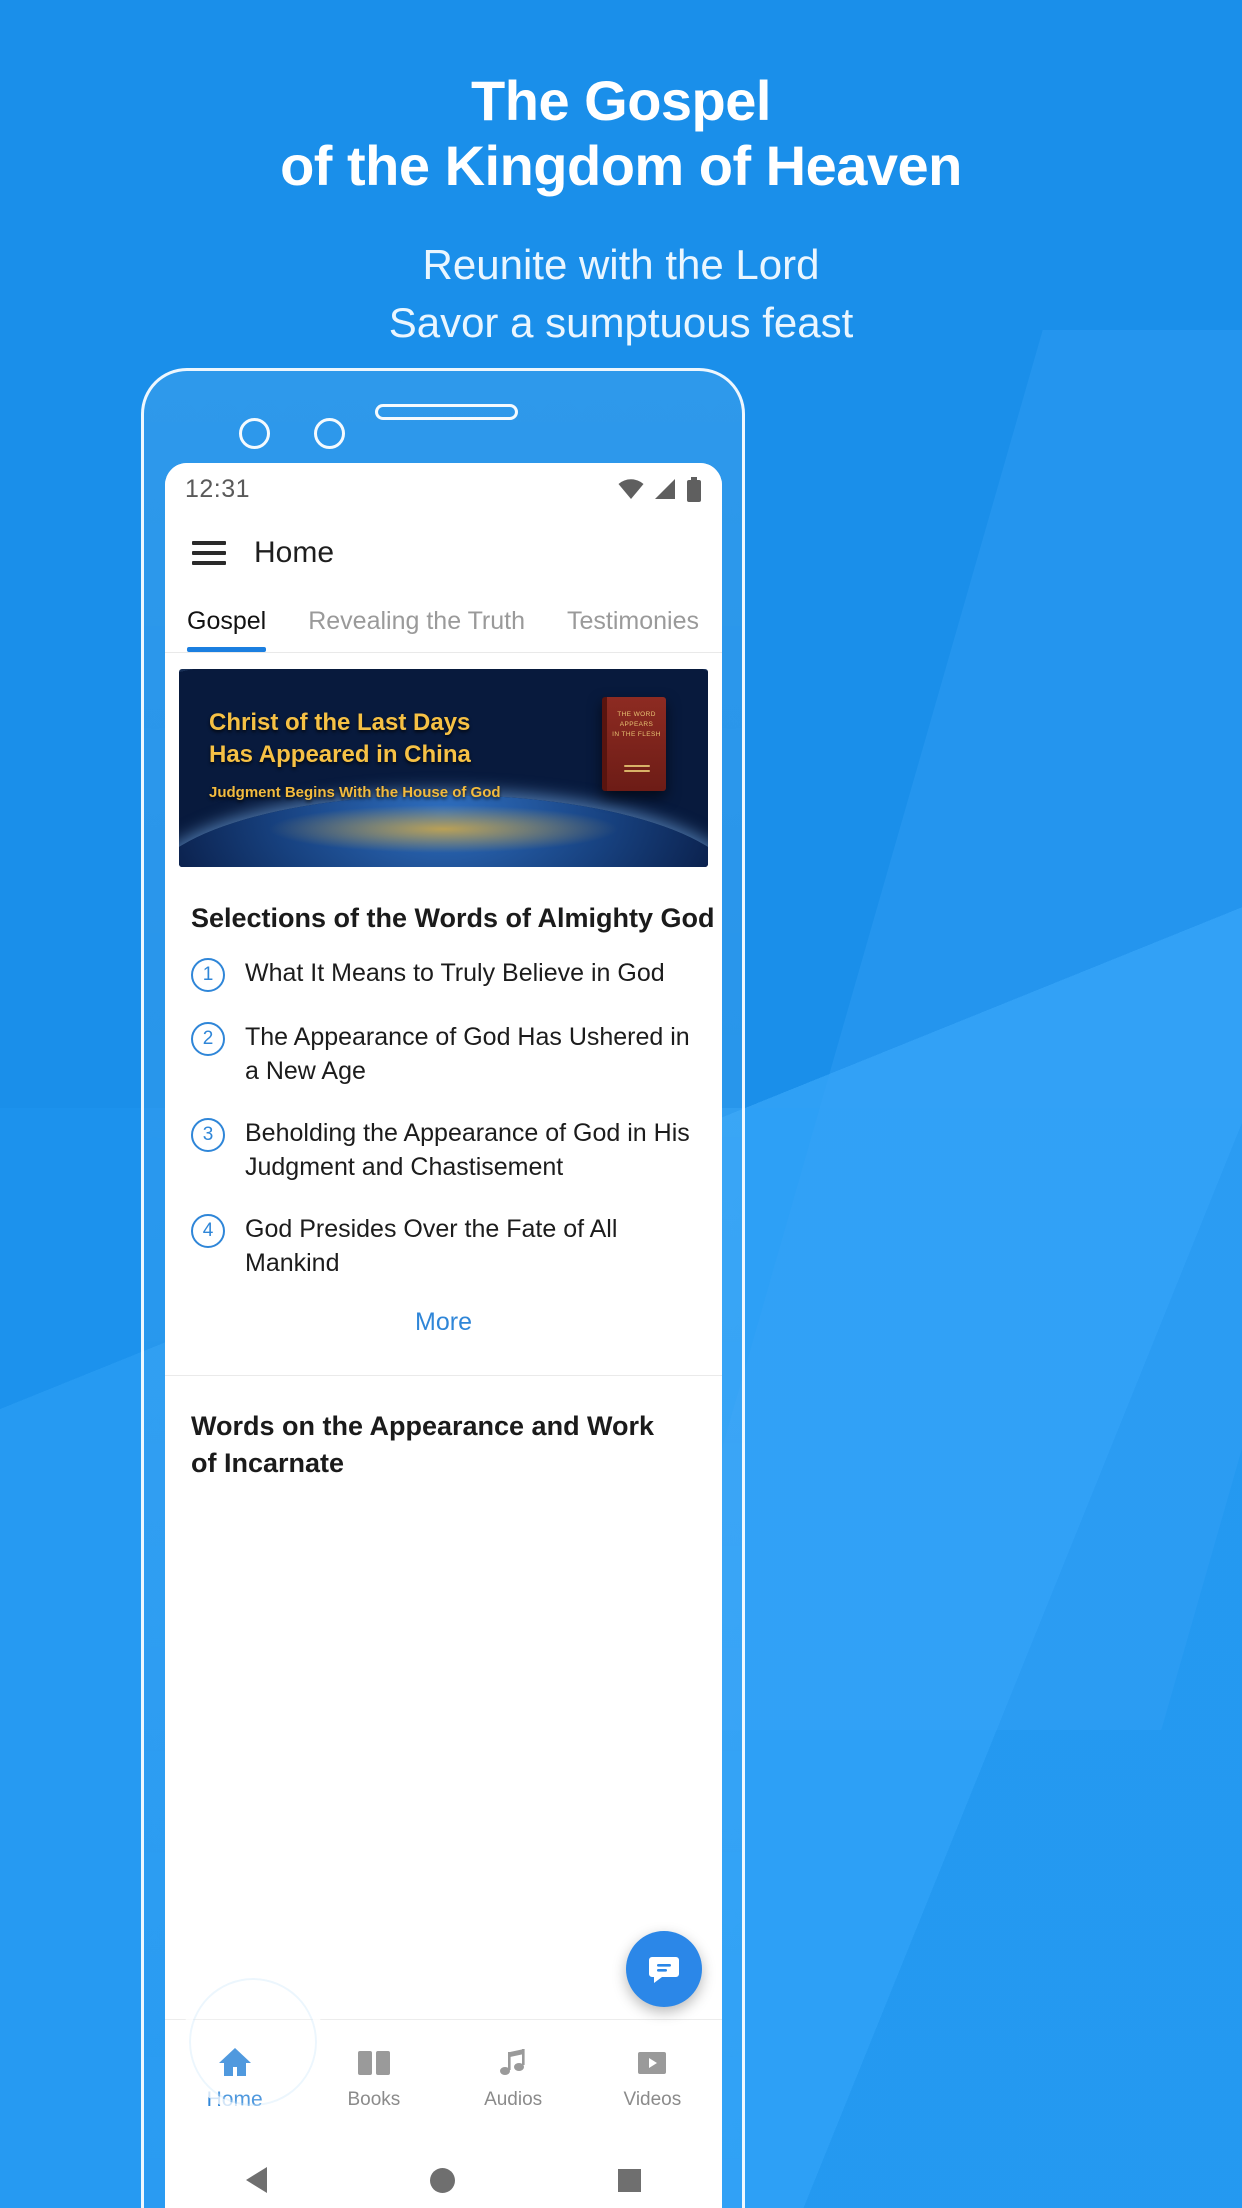 The height and width of the screenshot is (2208, 1242). I want to click on book-cover-graphic: THE WORD APPEARS IN THE FLESH, so click(634, 744).